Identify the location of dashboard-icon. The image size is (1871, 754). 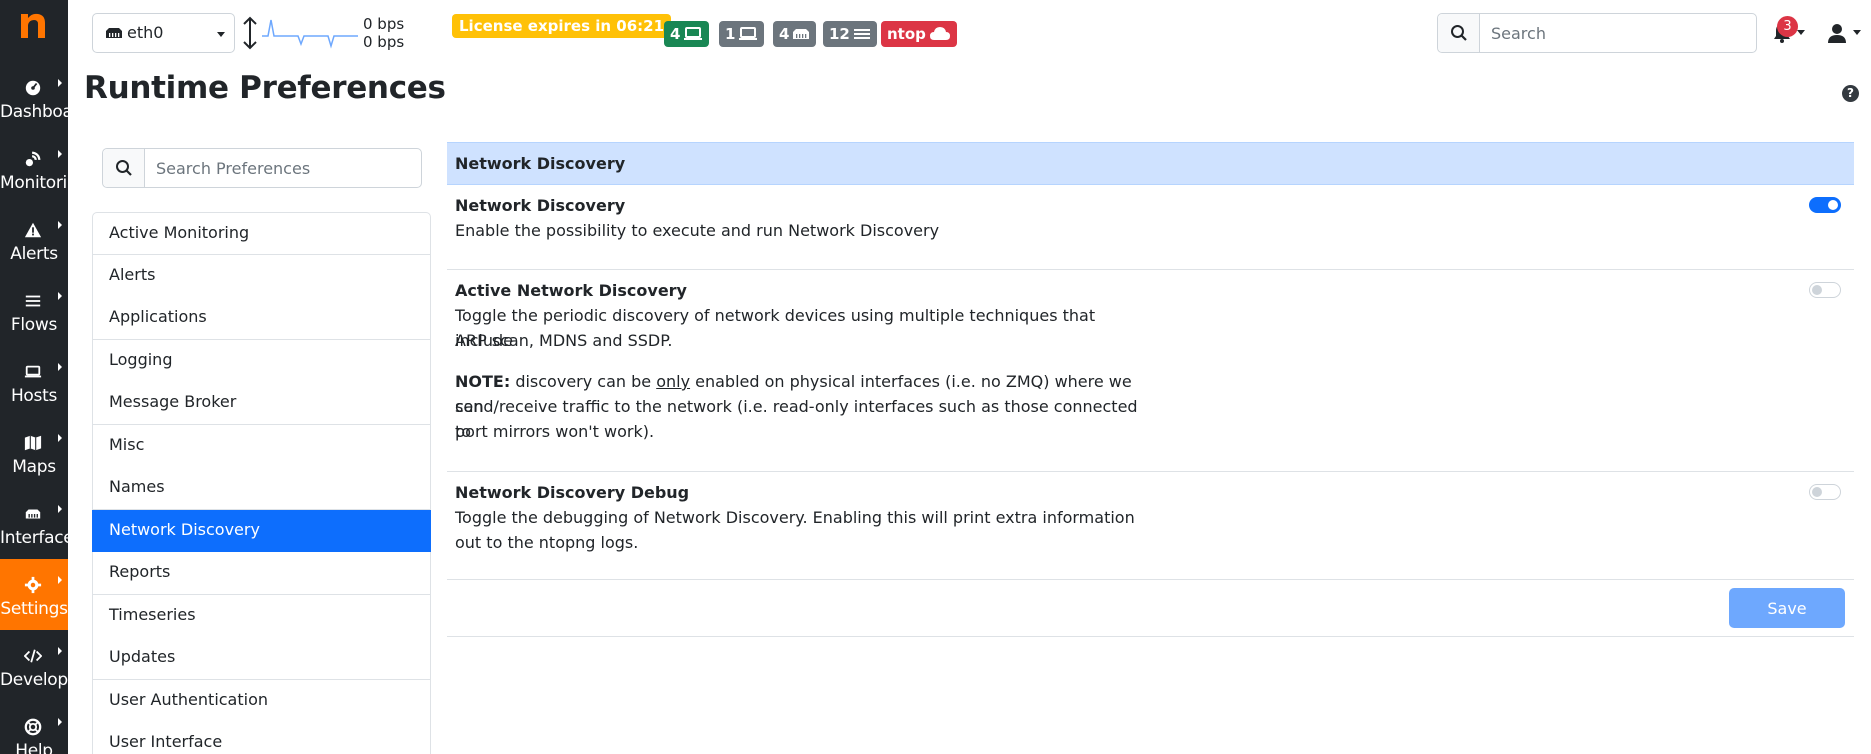
(33, 88).